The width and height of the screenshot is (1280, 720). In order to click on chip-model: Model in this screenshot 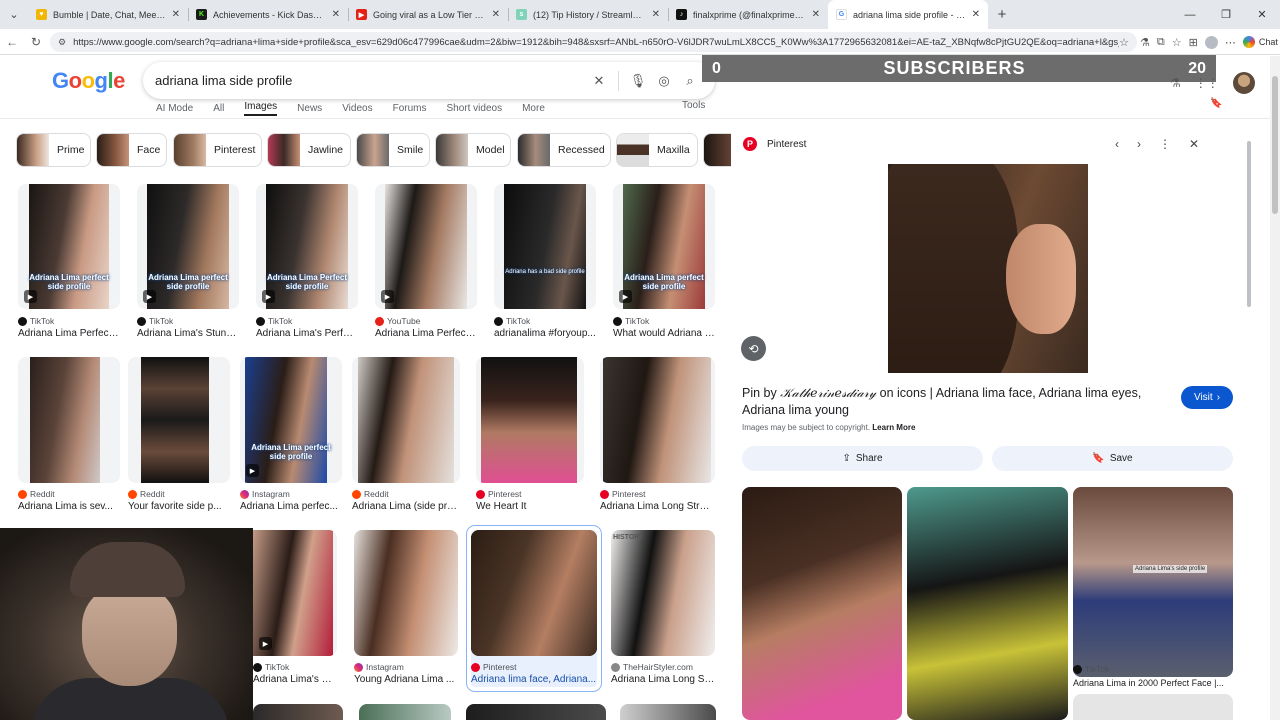, I will do `click(473, 150)`.